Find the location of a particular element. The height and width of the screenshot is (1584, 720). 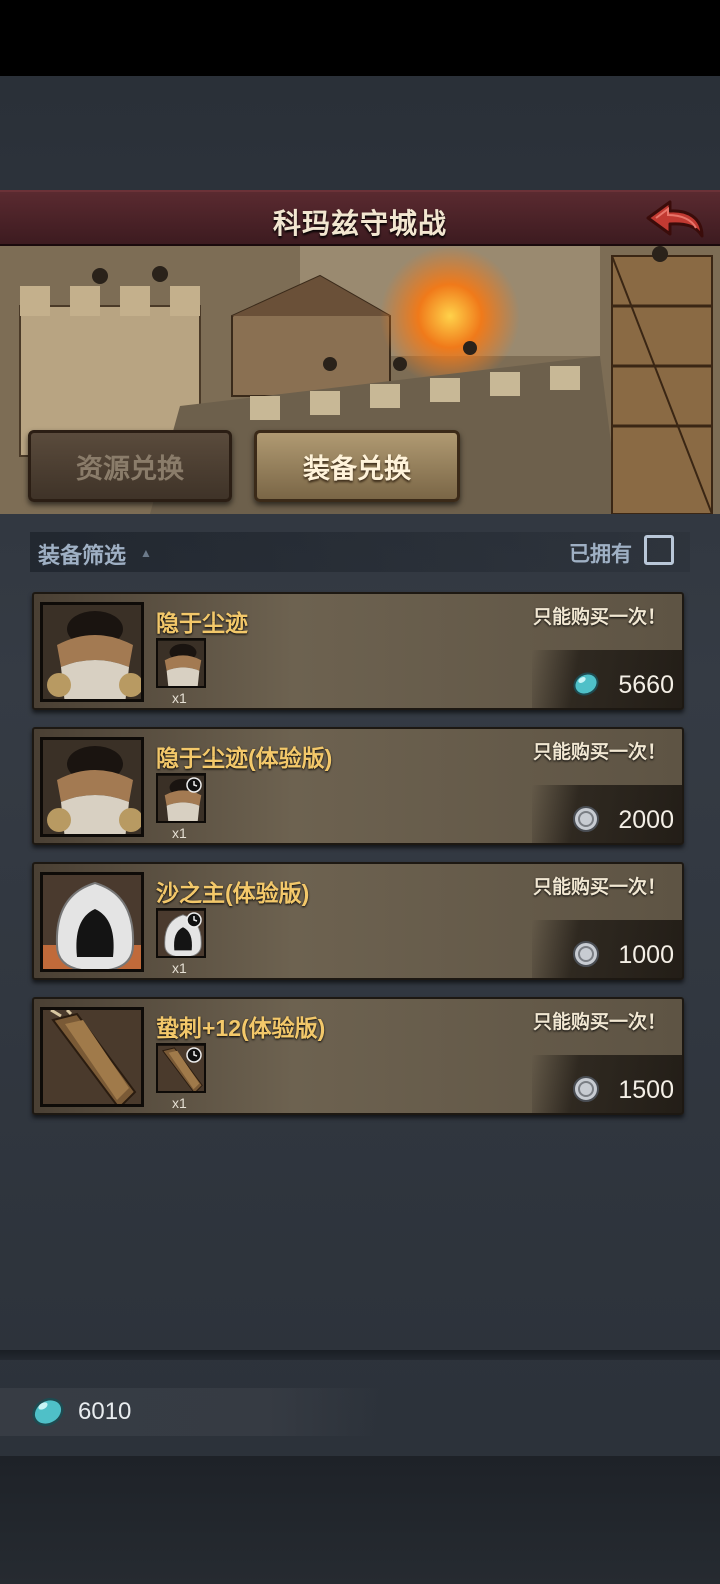

title-bar: 科玛兹守城战 is located at coordinates (360, 218).